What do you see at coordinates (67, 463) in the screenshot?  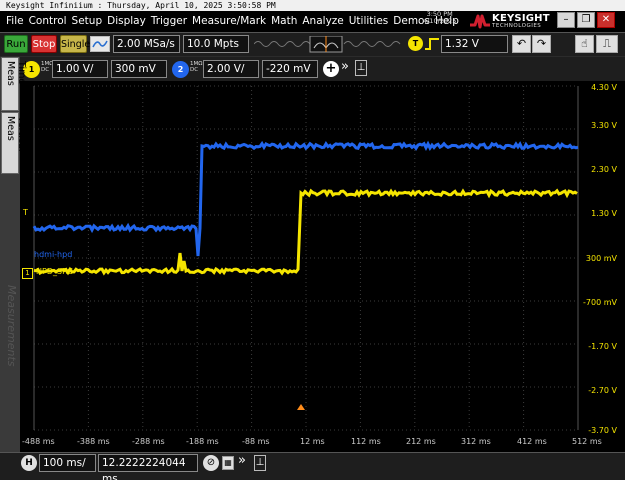 I see `timebase-scale-field: 100 ms/` at bounding box center [67, 463].